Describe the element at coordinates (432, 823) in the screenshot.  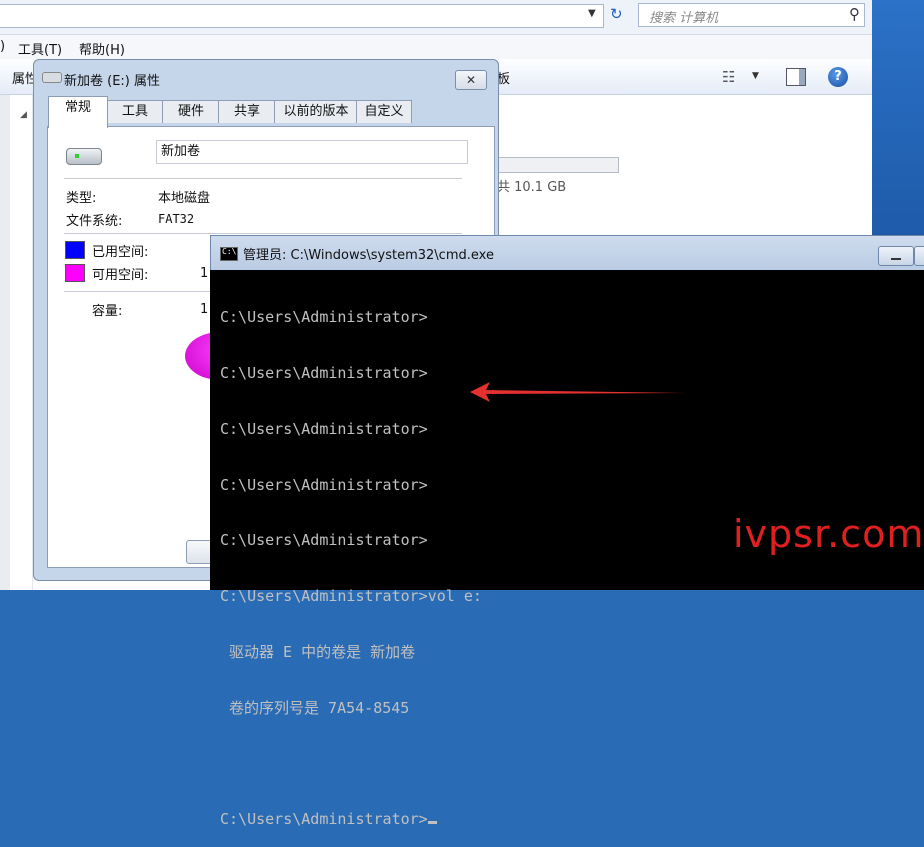
I see `text-cursor` at that location.